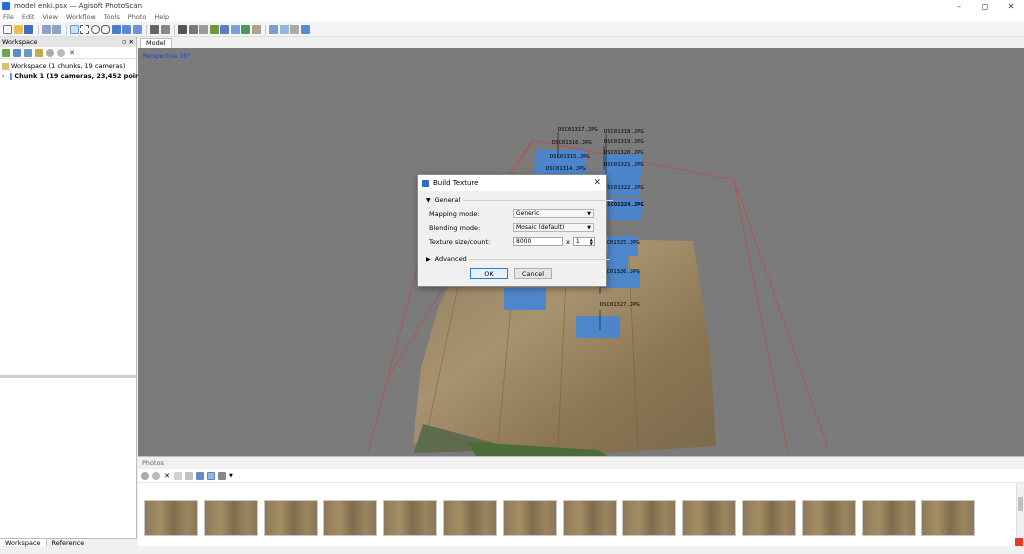  I want to click on scrollbar-thumb, so click(1020, 504).